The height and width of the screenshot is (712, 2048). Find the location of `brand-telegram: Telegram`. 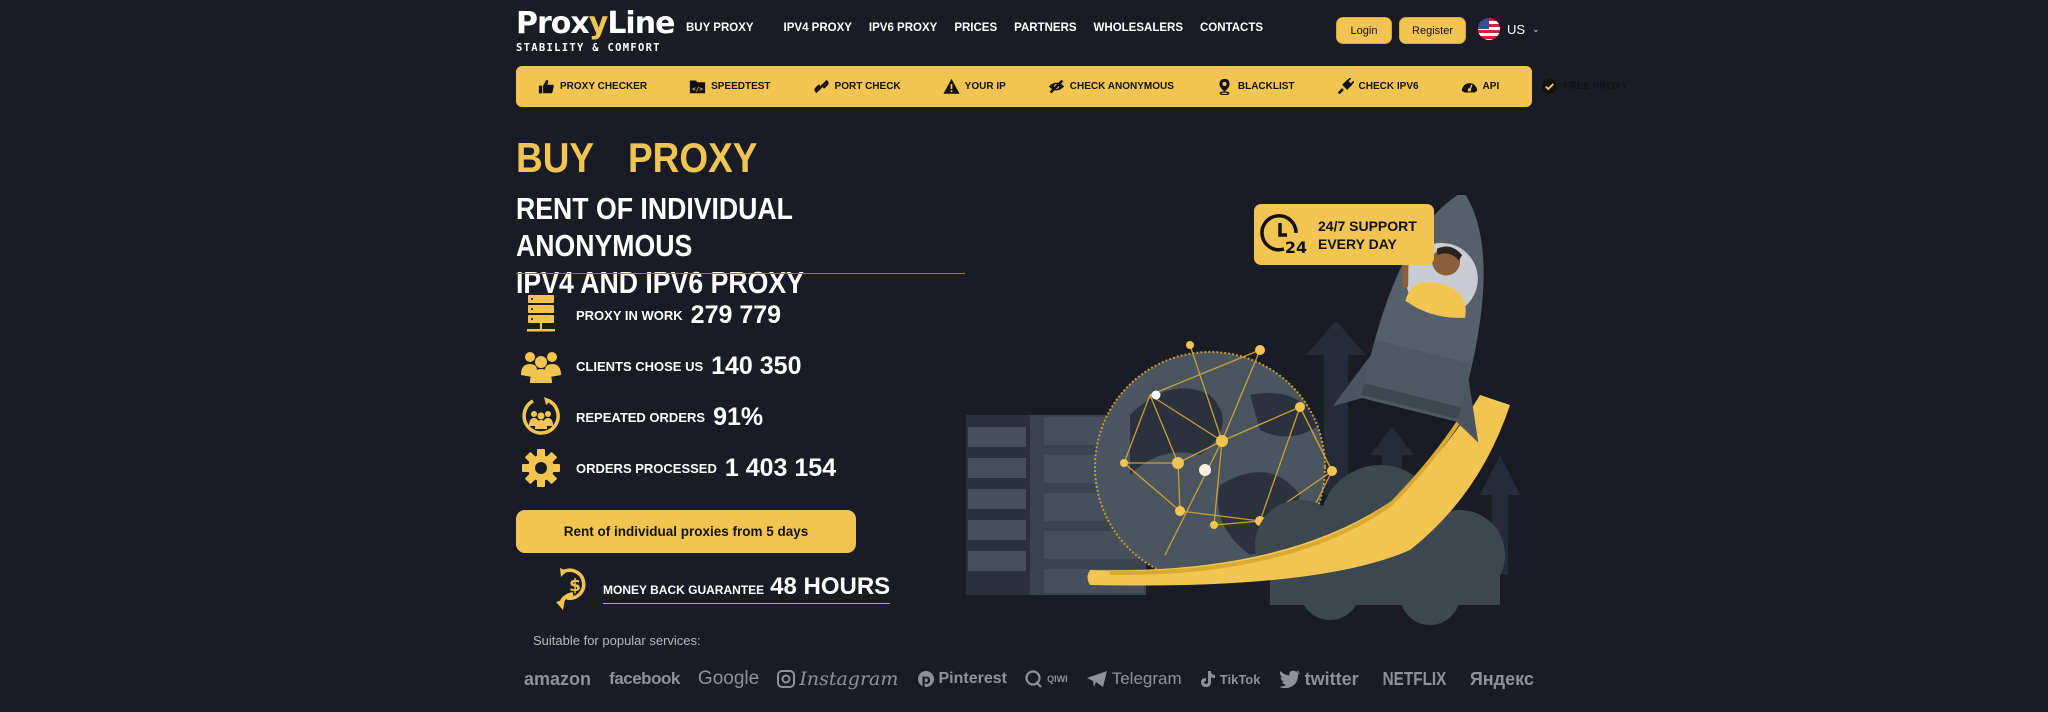

brand-telegram: Telegram is located at coordinates (1134, 679).